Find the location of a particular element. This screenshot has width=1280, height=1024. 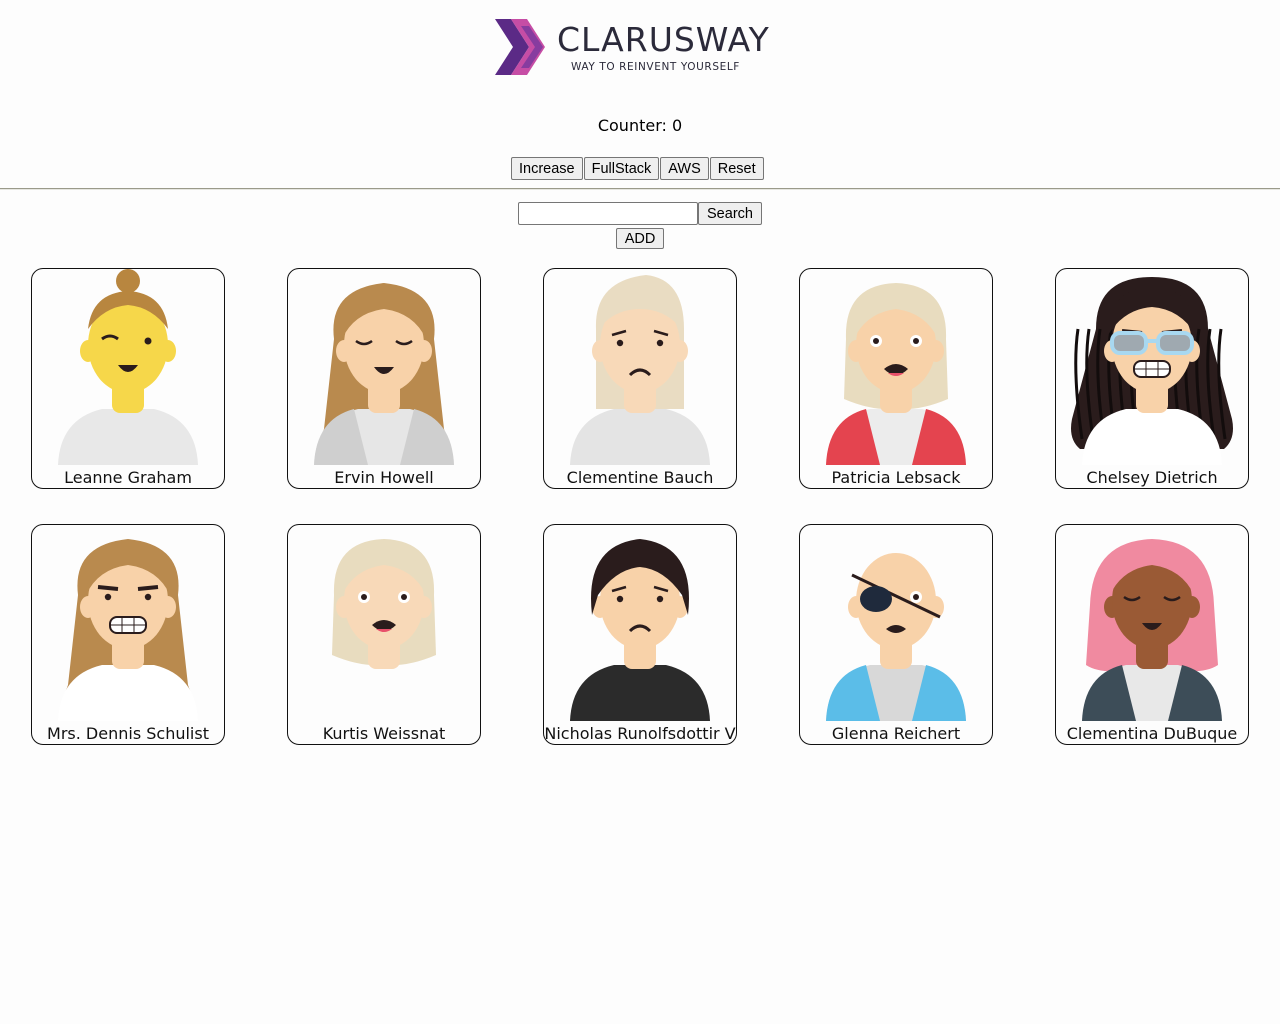

chevron-logo-icon is located at coordinates (520, 47).